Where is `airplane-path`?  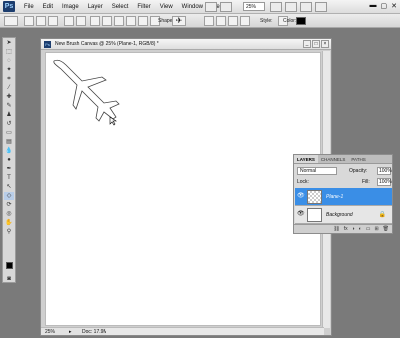 airplane-path is located at coordinates (86, 90).